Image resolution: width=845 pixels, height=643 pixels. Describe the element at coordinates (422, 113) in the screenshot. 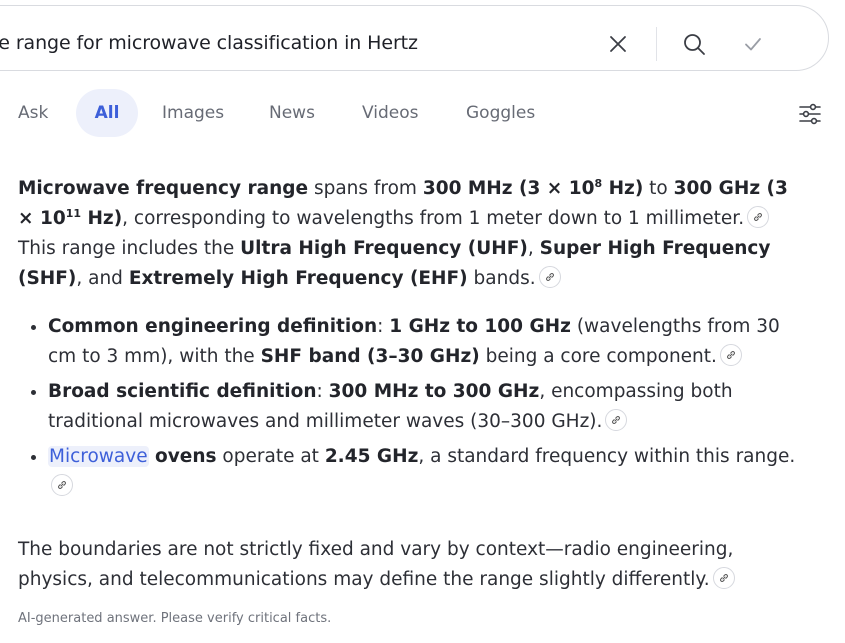

I see `search-tabs: Ask All Images News Videos Goggles` at that location.